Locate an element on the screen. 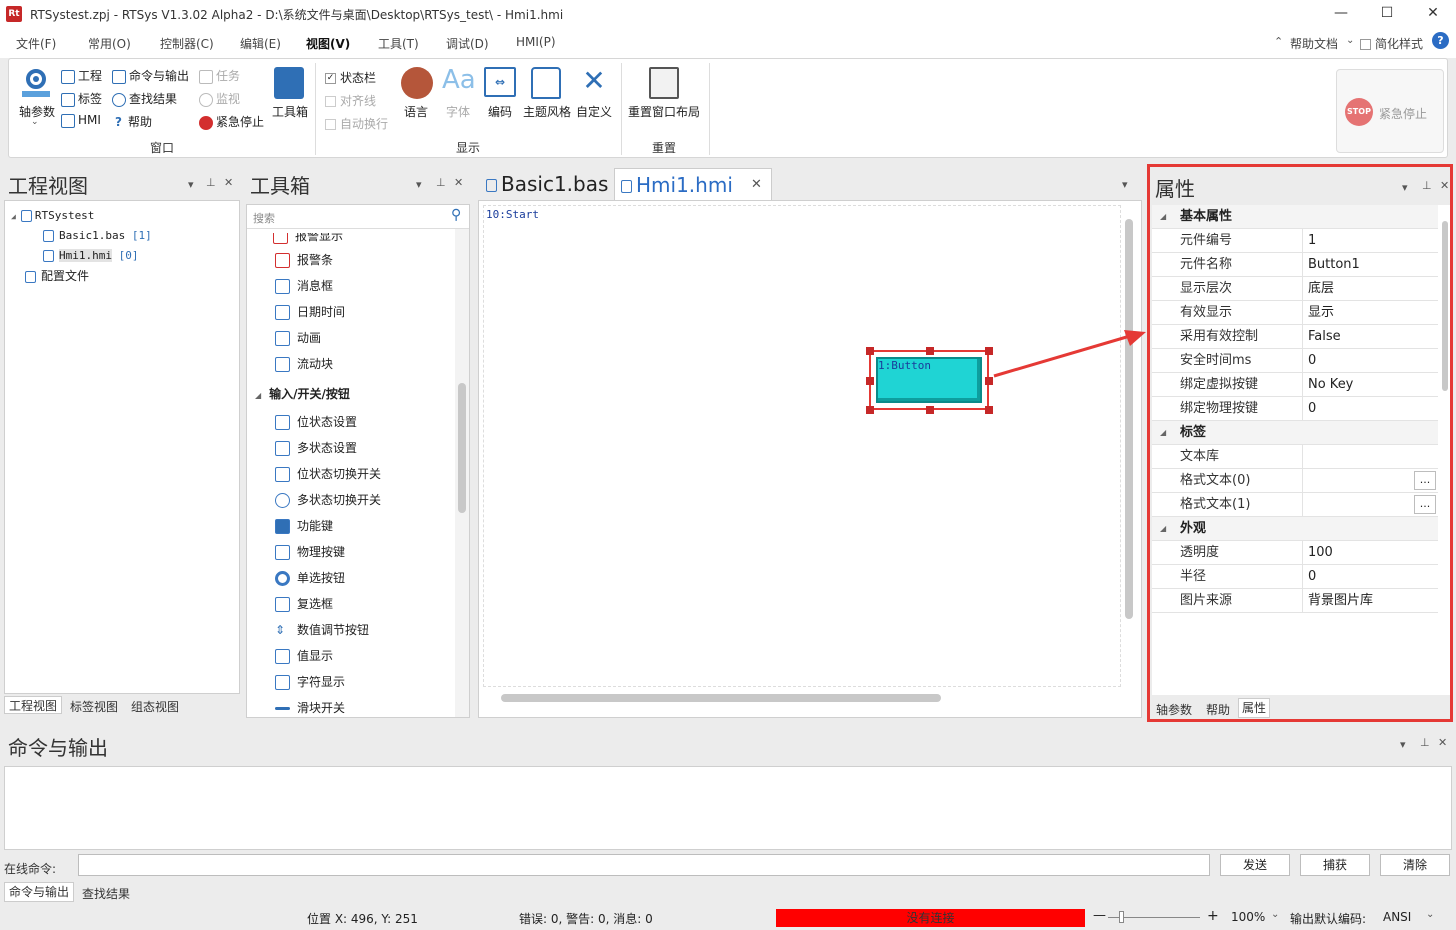 This screenshot has width=1456, height=930. zoom-in-button: + is located at coordinates (1213, 916).